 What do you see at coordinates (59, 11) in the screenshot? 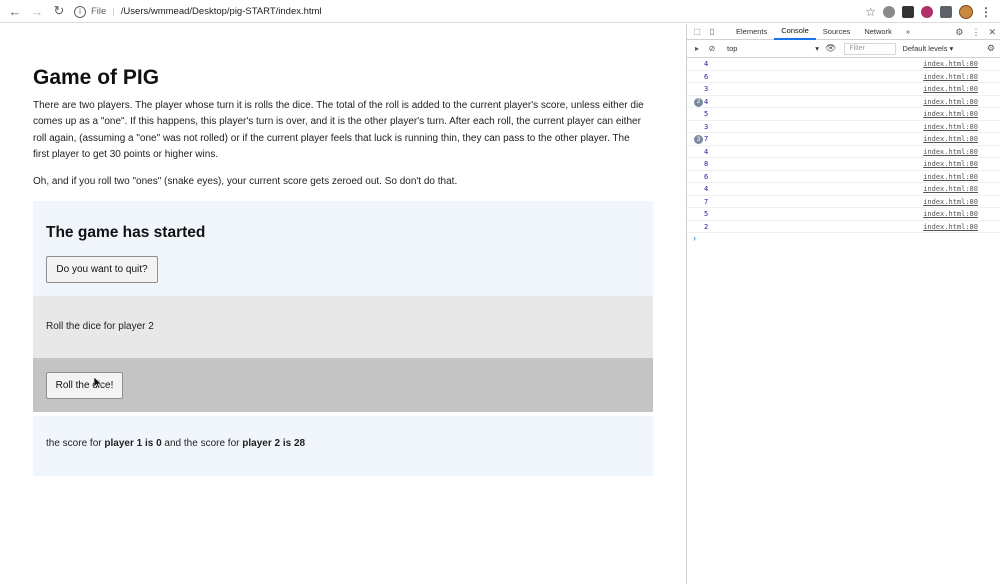
I see `reload-icon: ↻` at bounding box center [59, 11].